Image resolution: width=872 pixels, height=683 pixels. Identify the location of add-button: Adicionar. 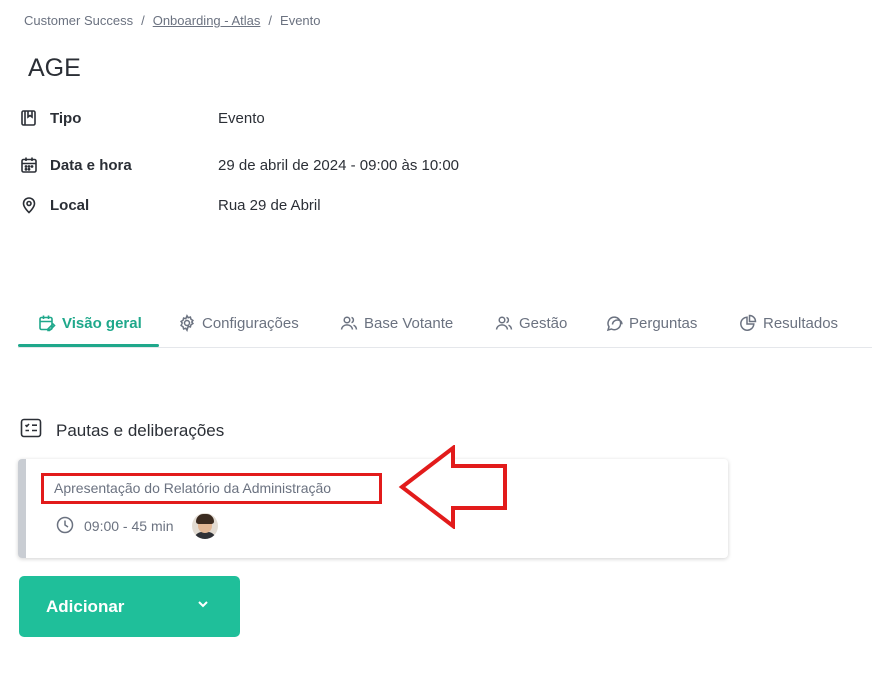
(129, 606).